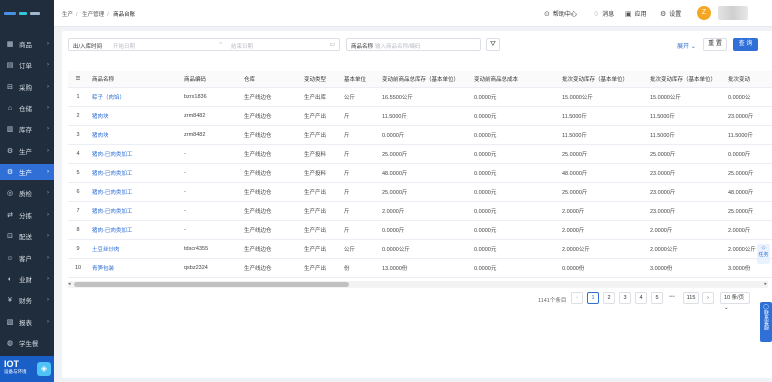 The width and height of the screenshot is (772, 382). Describe the element at coordinates (27, 343) in the screenshot. I see `sidebar-item: ◍ 学生餐` at that location.